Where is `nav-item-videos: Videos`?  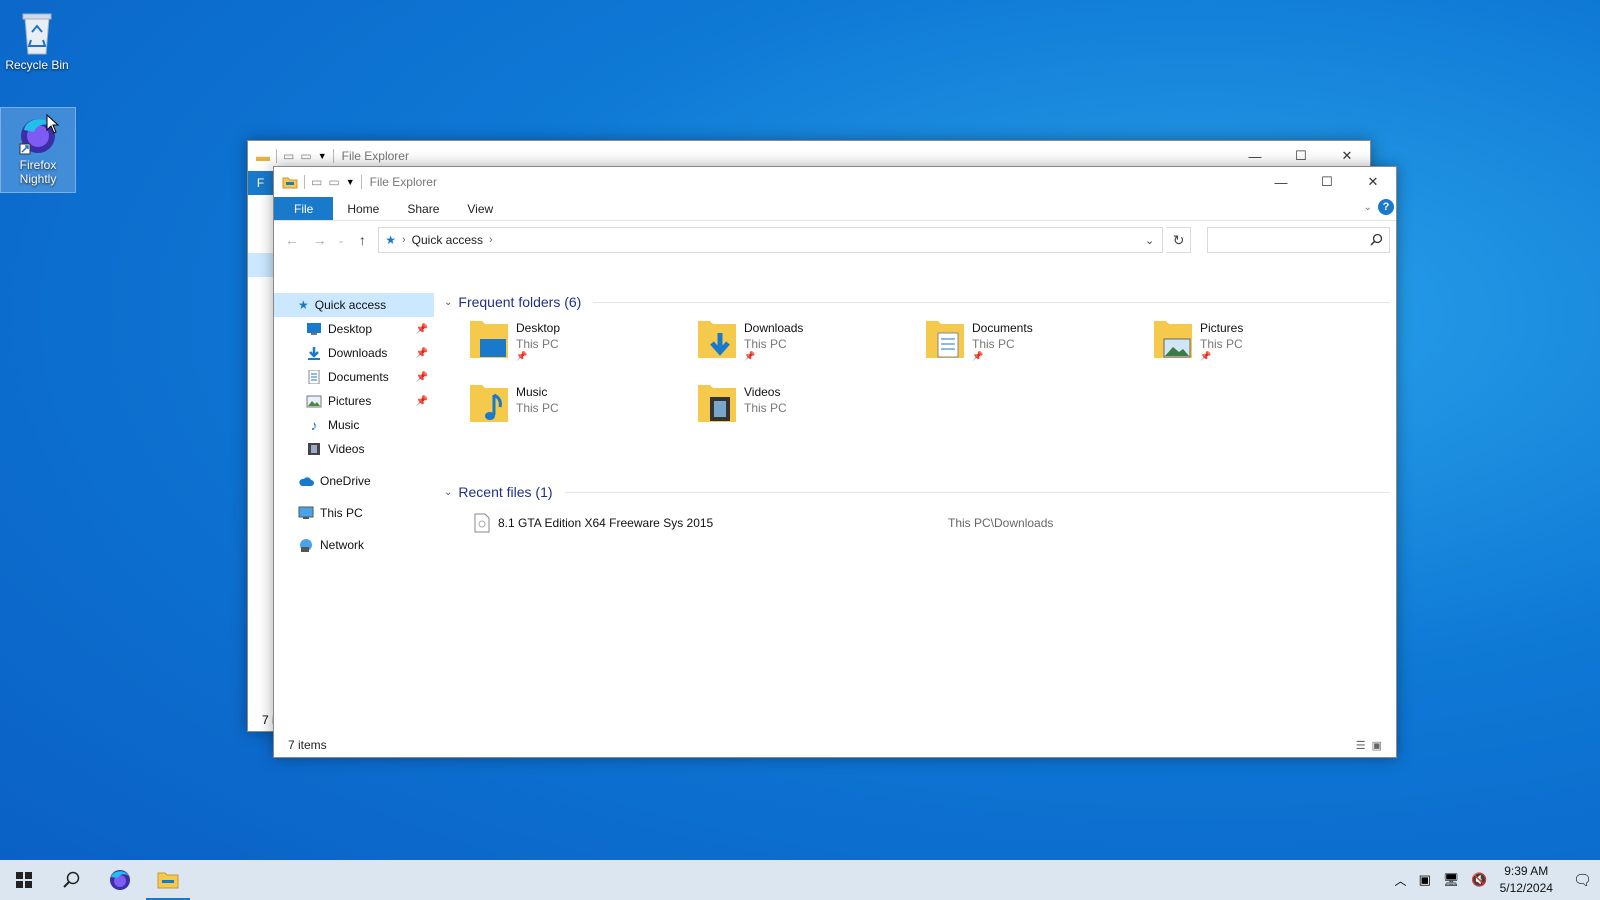
nav-item-videos: Videos is located at coordinates (354, 449).